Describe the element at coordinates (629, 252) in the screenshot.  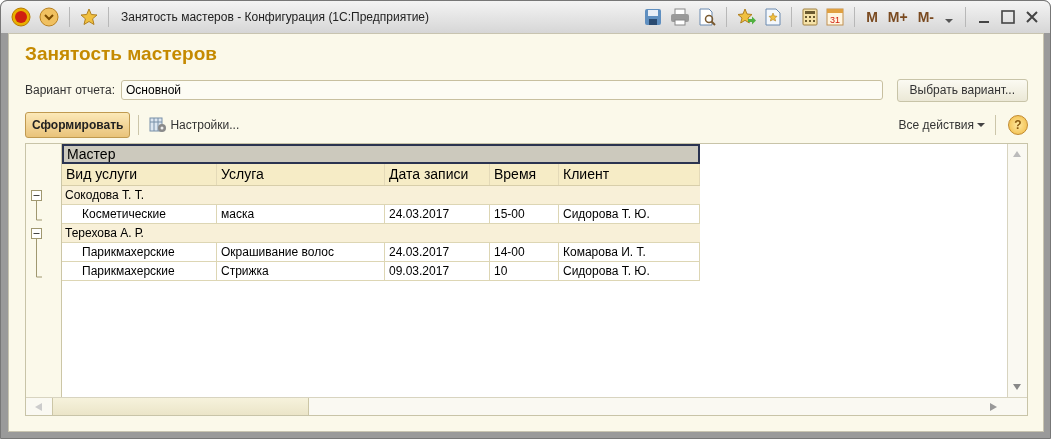
I see `table-cell: Комарова И. Т.` at that location.